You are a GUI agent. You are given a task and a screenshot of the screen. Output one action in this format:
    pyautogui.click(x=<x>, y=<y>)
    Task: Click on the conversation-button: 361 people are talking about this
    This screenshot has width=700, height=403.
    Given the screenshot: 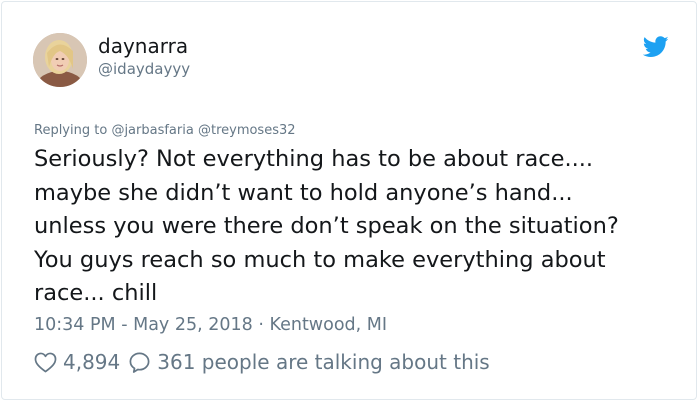 What is the action you would take?
    pyautogui.click(x=309, y=362)
    